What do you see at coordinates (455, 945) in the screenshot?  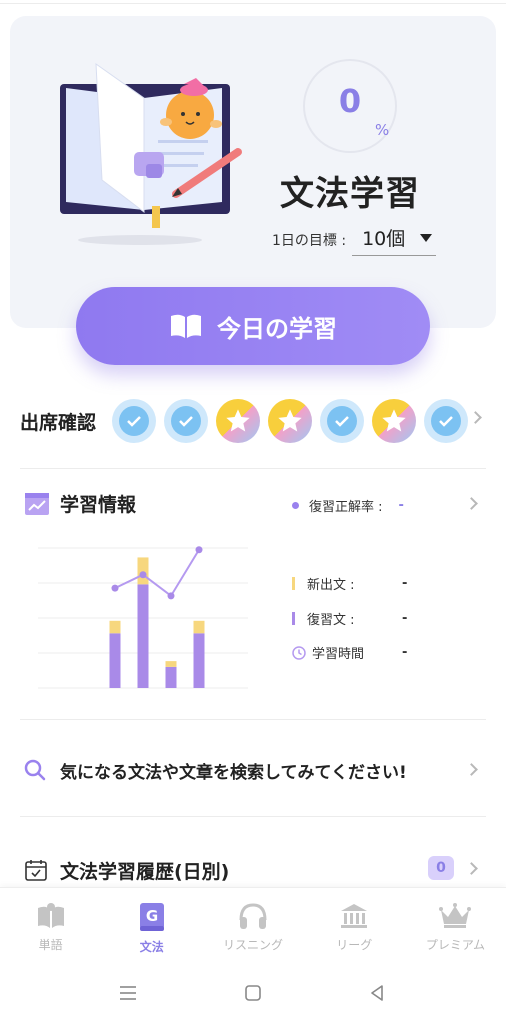 I see `nav-label: プレミアム` at bounding box center [455, 945].